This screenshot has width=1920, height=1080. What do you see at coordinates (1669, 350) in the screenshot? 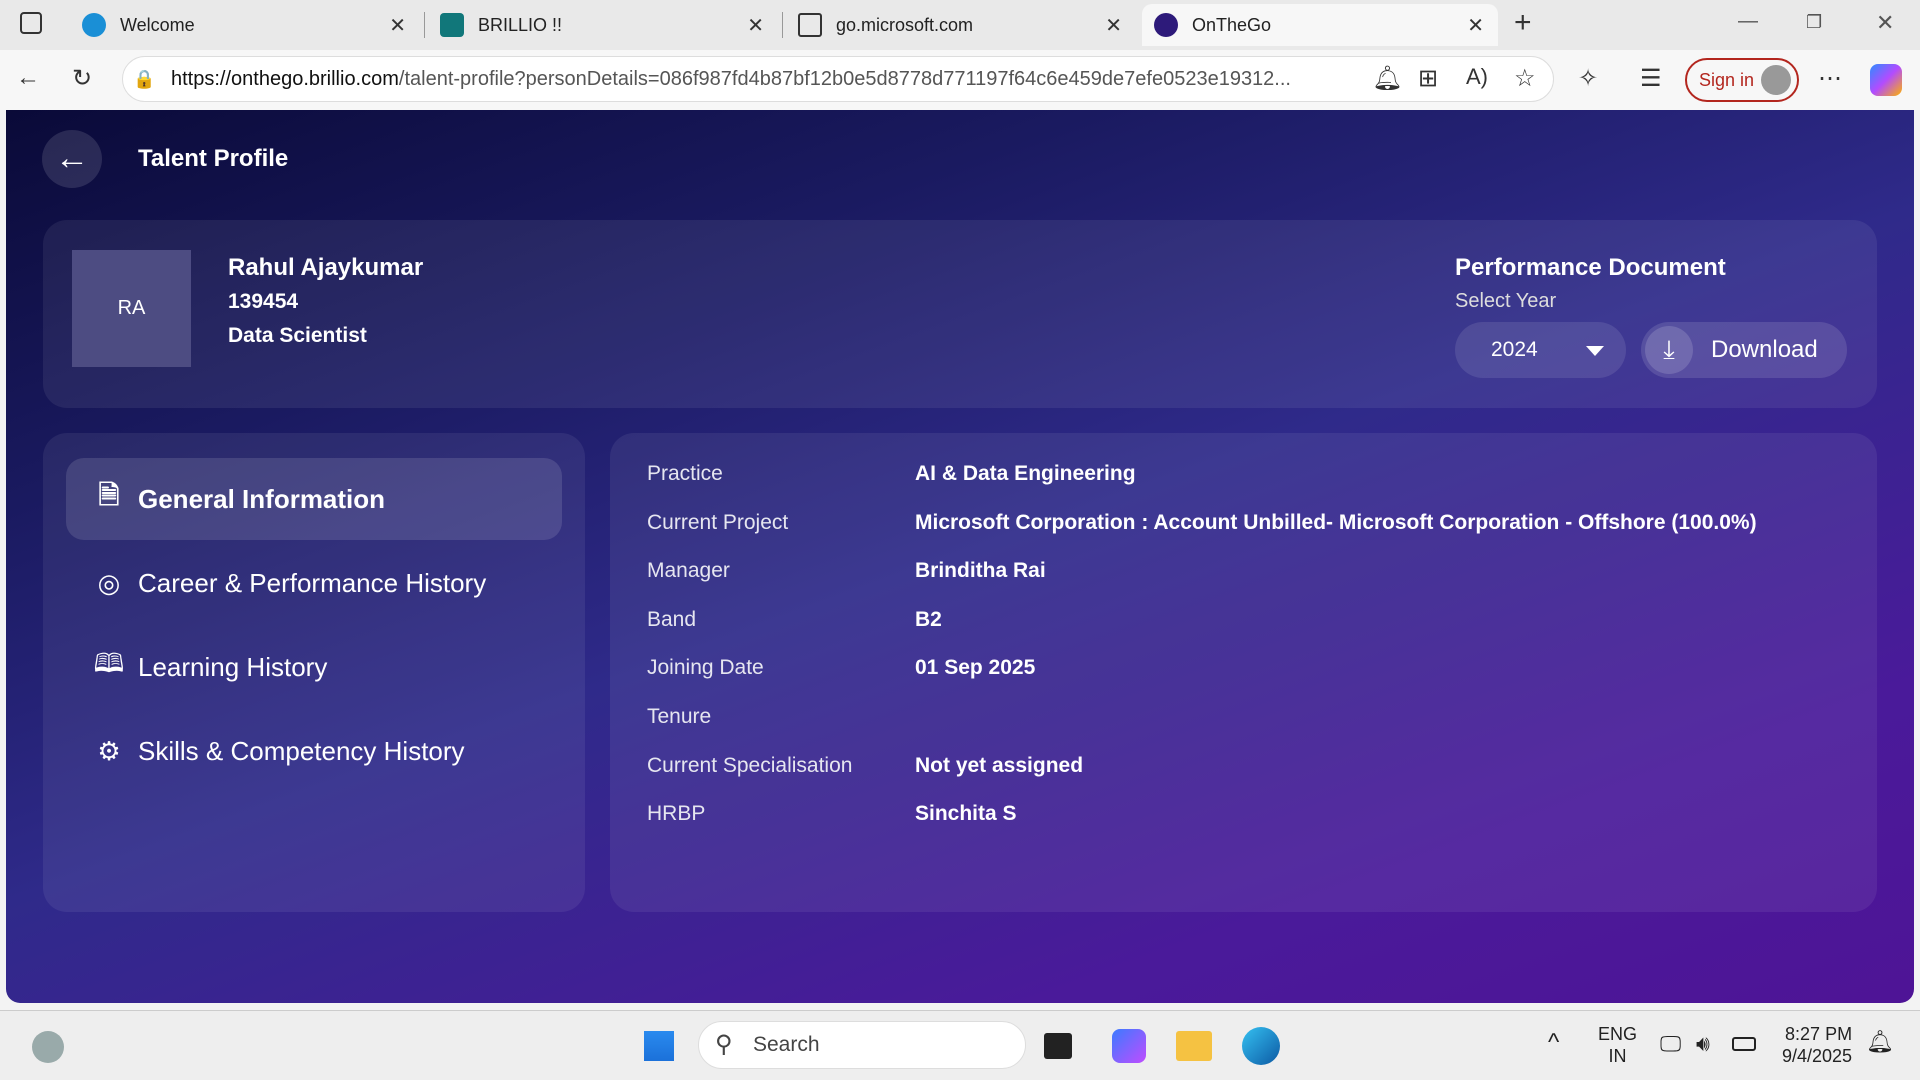
I see `download-icon: ⤓` at bounding box center [1669, 350].